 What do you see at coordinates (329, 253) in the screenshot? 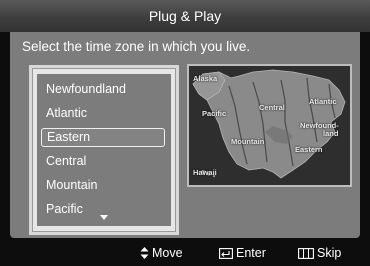
I see `skip-label: Skip` at bounding box center [329, 253].